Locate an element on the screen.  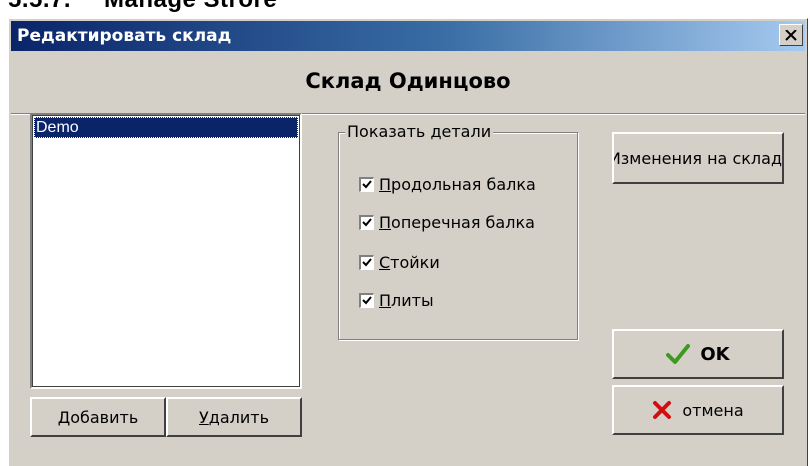
x-cross-icon is located at coordinates (662, 410).